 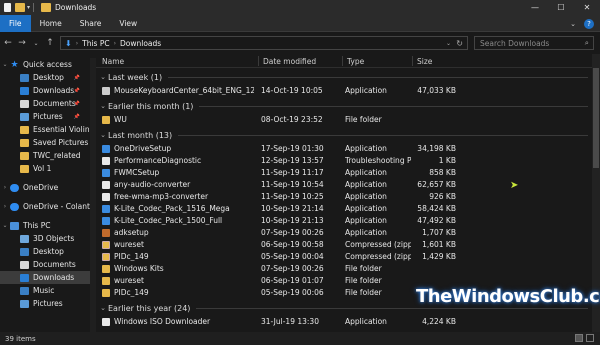 What do you see at coordinates (353, 61) in the screenshot?
I see `column-header-type: Type` at bounding box center [353, 61].